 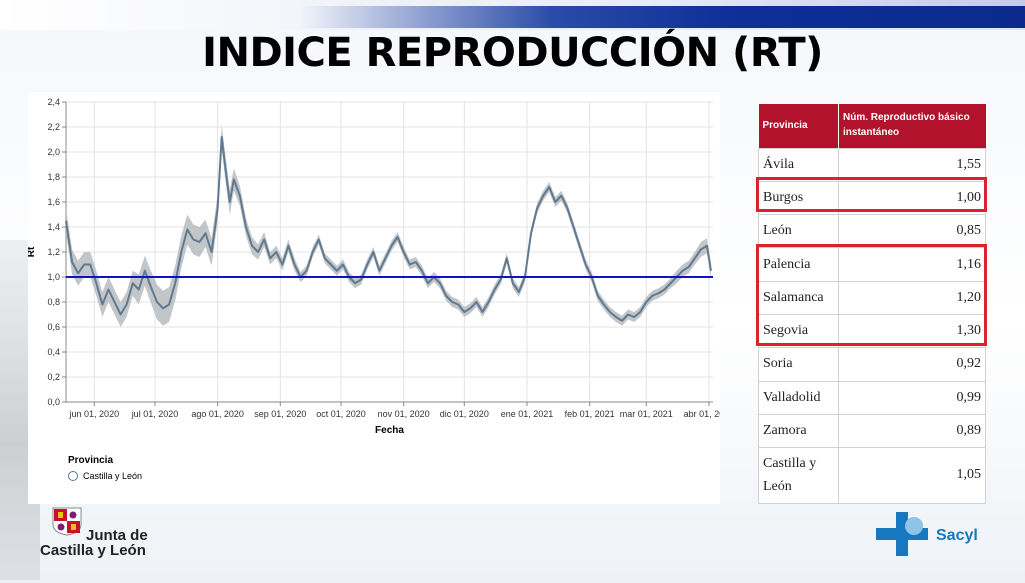 I want to click on table-row: León 0,85, so click(x=872, y=231).